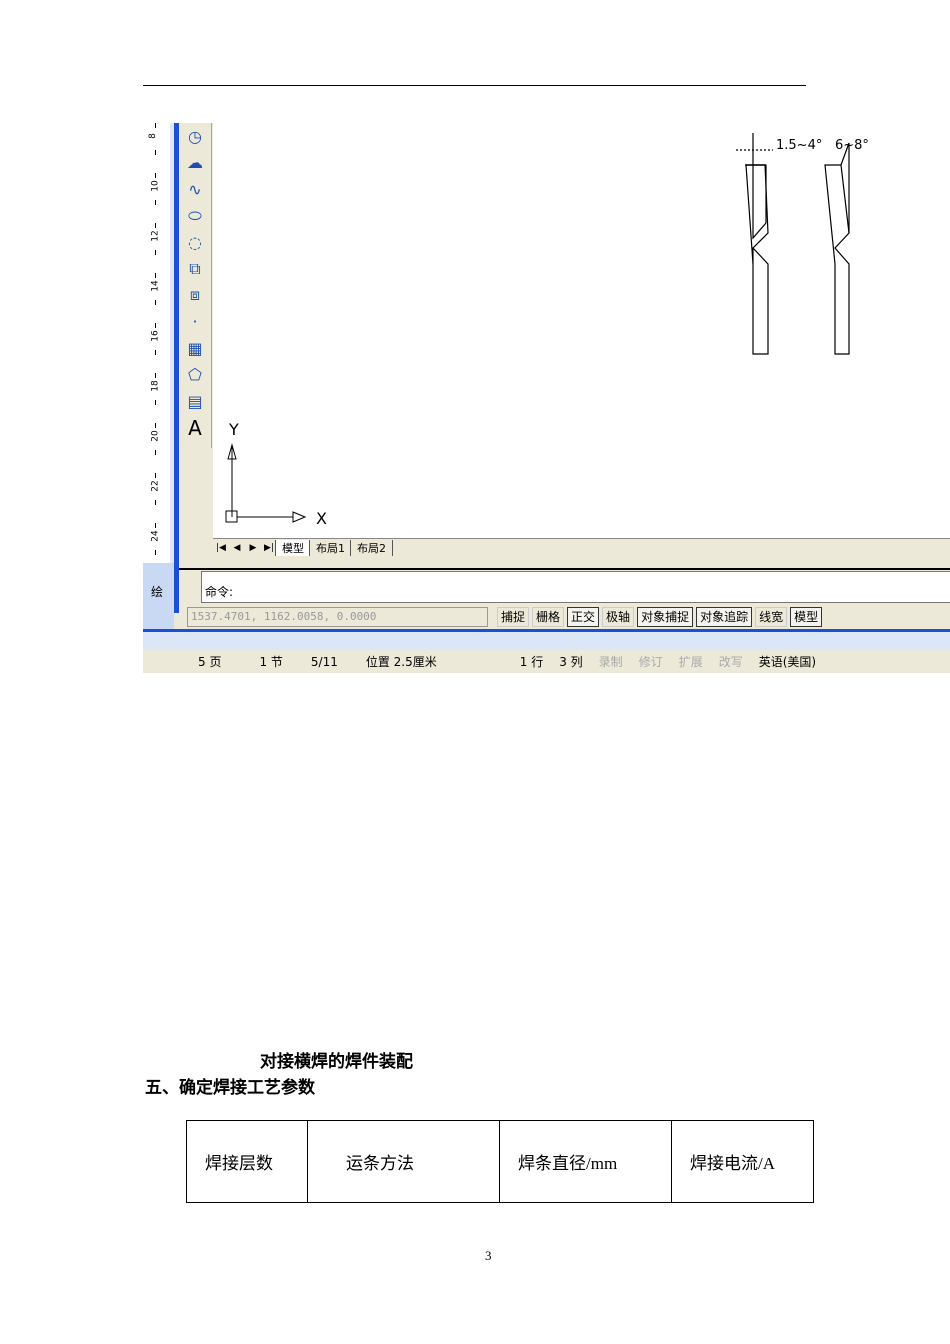 This screenshot has width=950, height=1344. Describe the element at coordinates (152, 136) in the screenshot. I see `ruler-number: 8` at that location.